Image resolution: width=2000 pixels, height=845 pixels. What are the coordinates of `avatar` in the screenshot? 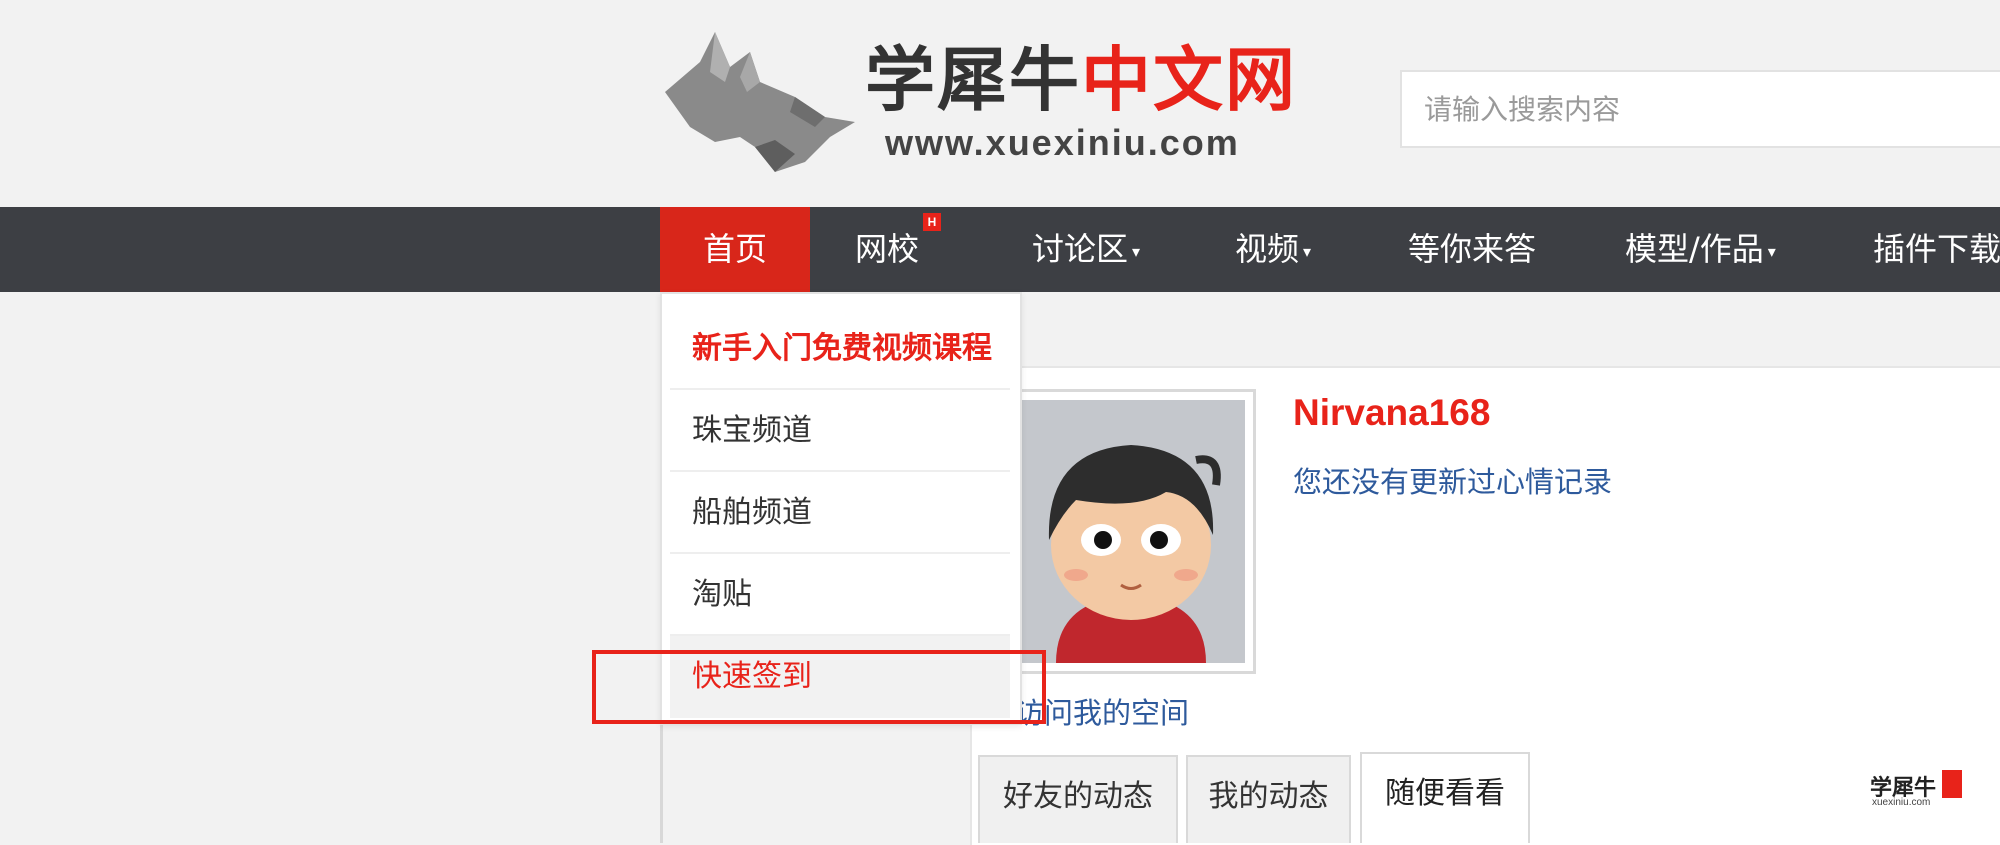 It's located at (1130, 531).